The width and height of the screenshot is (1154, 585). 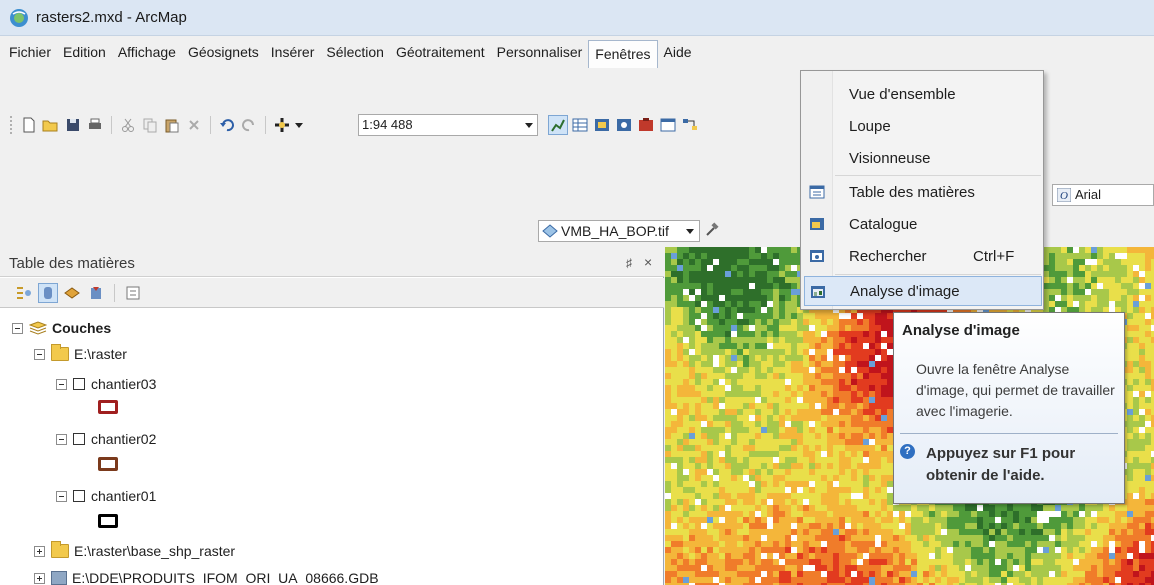 I want to click on arctoolbox-icon, so click(x=646, y=125).